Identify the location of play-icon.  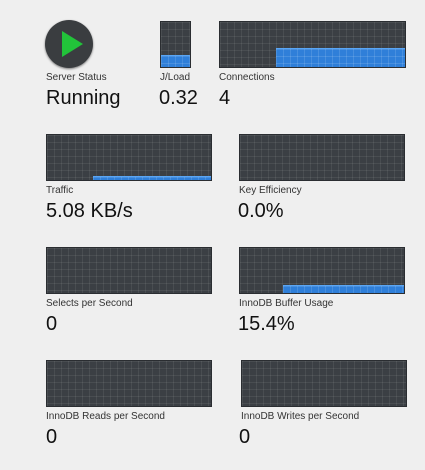
(72, 44).